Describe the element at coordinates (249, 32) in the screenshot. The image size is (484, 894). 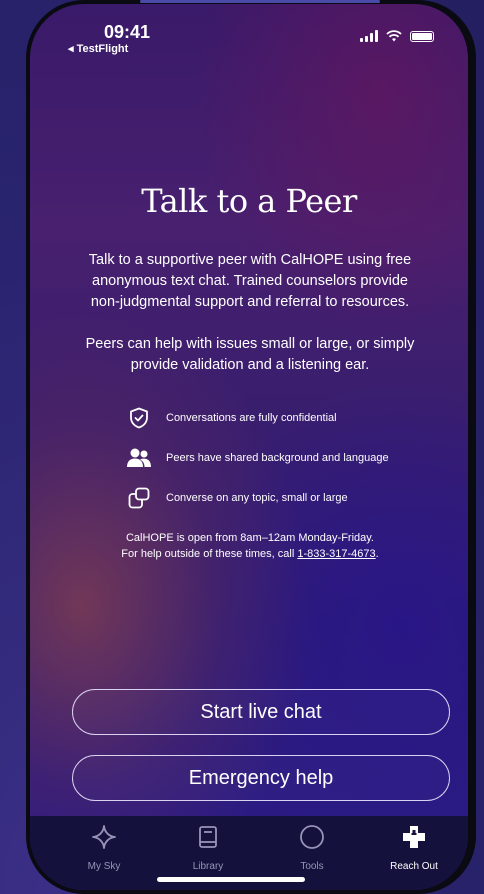
I see `status-bar: 09:41 ◂ TestFlight` at that location.